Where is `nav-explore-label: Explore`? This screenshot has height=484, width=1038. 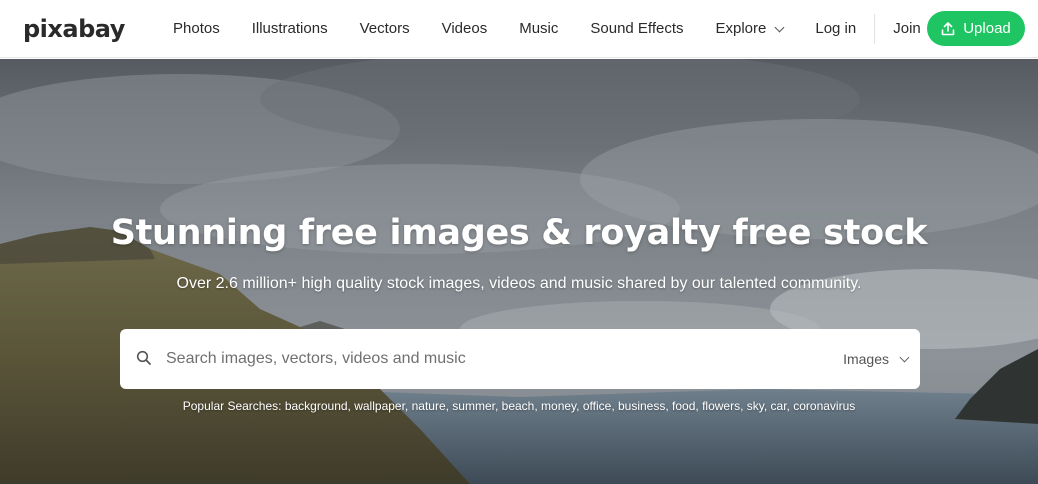 nav-explore-label: Explore is located at coordinates (741, 28).